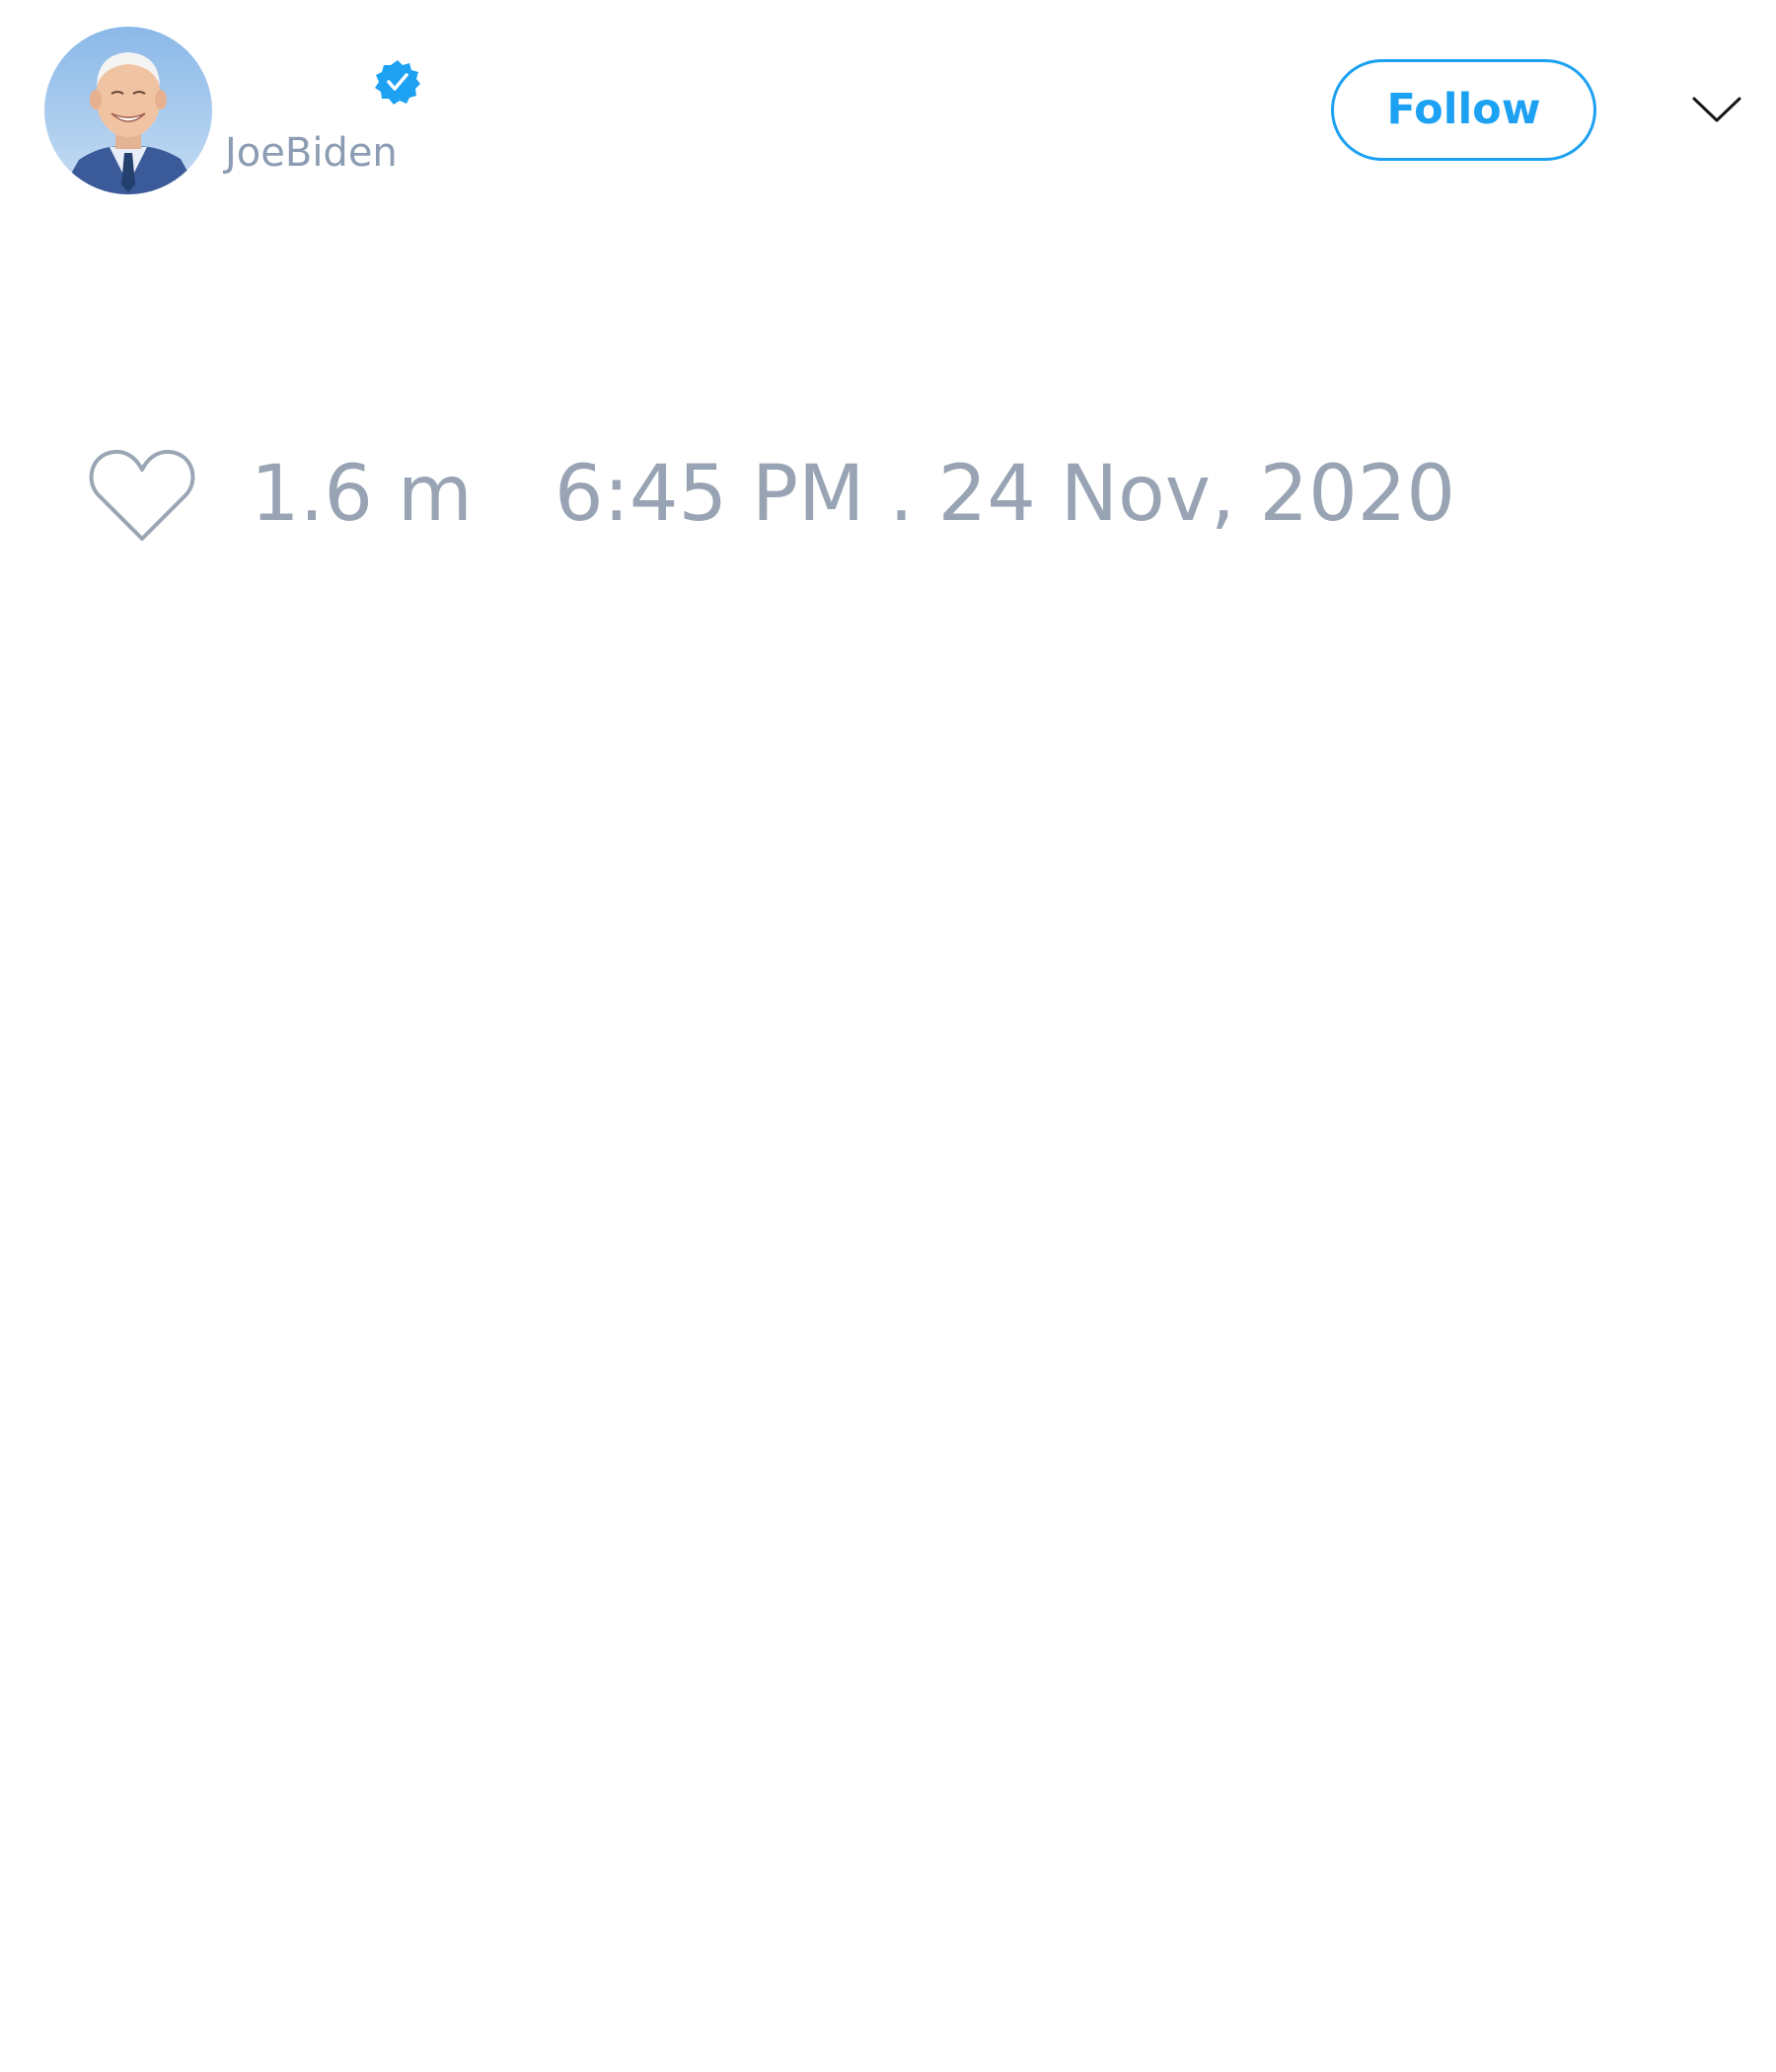 Image resolution: width=1776 pixels, height=2072 pixels. Describe the element at coordinates (1005, 495) in the screenshot. I see `tweet-timestamp: 6:45 PM . 24 Nov, 2020` at that location.